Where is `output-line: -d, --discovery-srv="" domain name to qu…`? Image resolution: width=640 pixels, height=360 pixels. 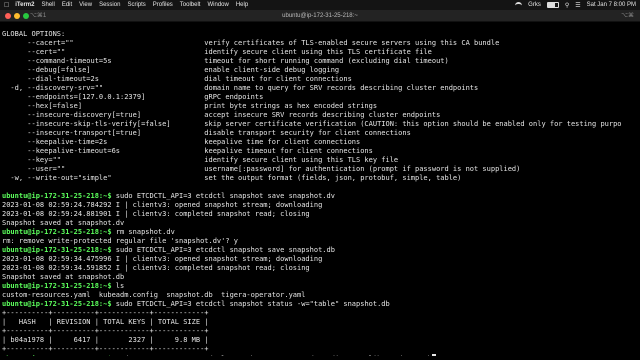 output-line: -d, --discovery-srv="" domain name to qu… is located at coordinates (320, 88).